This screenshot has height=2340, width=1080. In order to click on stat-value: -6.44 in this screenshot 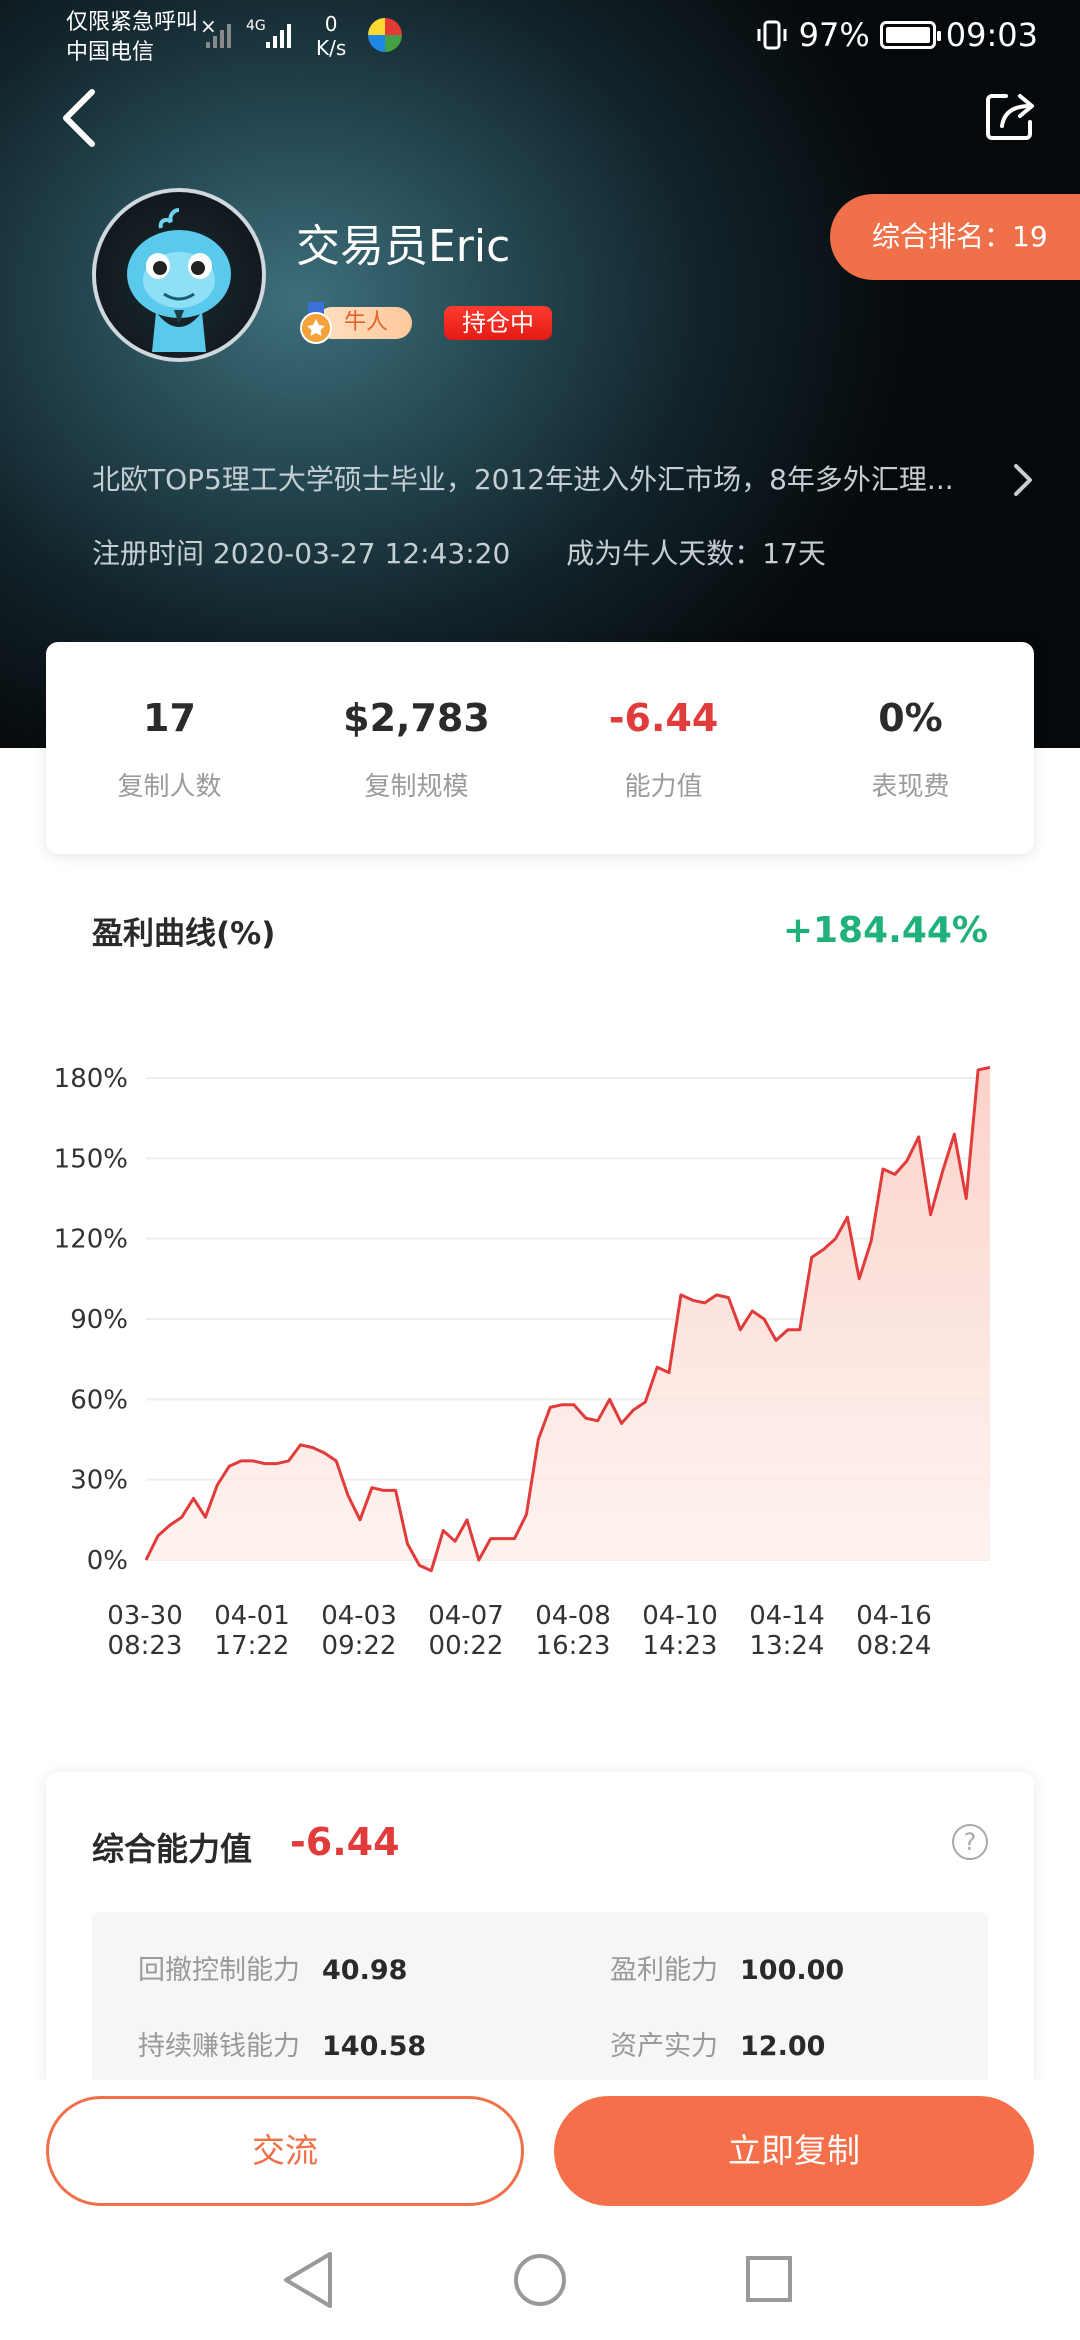, I will do `click(663, 718)`.